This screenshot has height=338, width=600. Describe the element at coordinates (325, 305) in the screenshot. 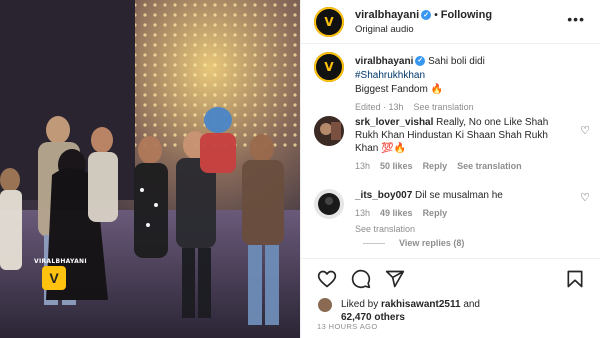

I see `liker-avatar` at that location.